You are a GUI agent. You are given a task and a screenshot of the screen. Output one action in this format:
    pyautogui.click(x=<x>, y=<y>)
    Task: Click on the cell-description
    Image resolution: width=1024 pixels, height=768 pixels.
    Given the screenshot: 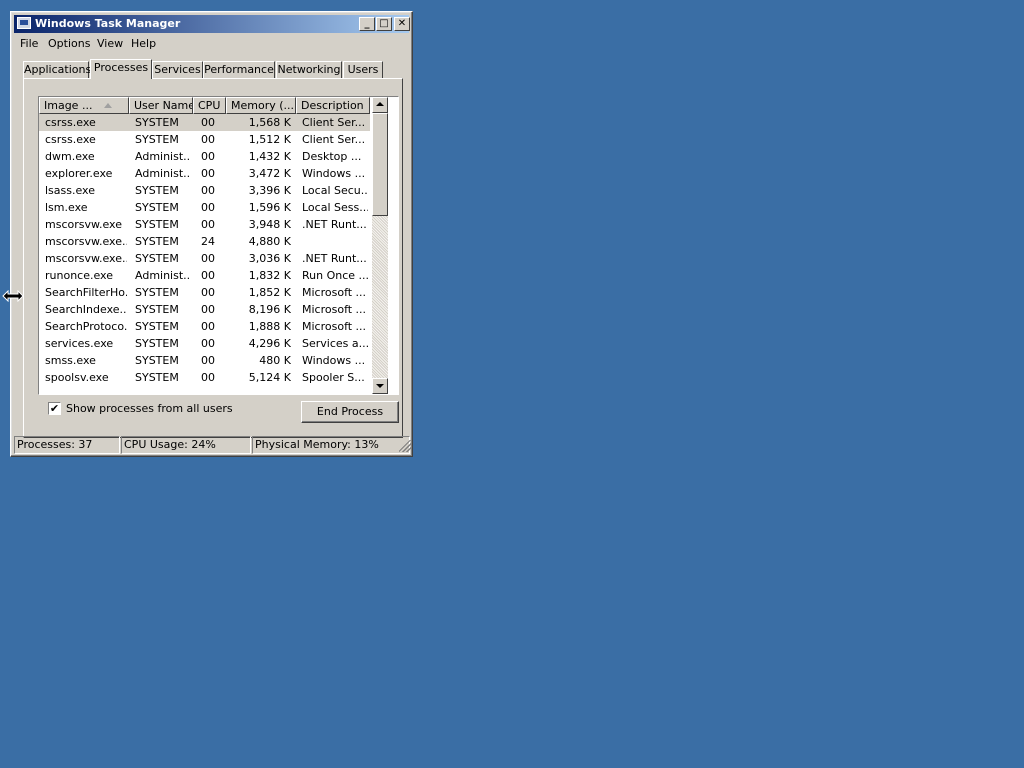 What is the action you would take?
    pyautogui.click(x=335, y=241)
    